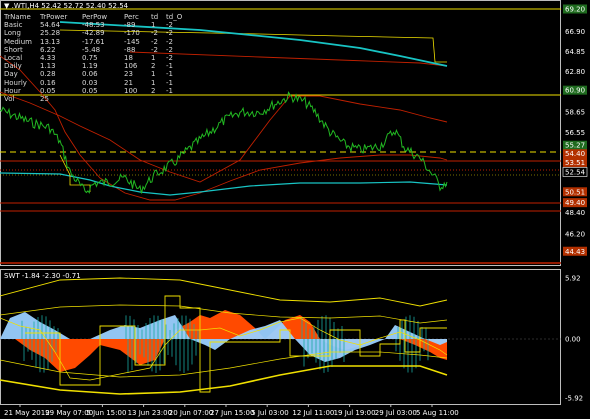  I want to click on table-cell: -42.89, so click(93, 33).